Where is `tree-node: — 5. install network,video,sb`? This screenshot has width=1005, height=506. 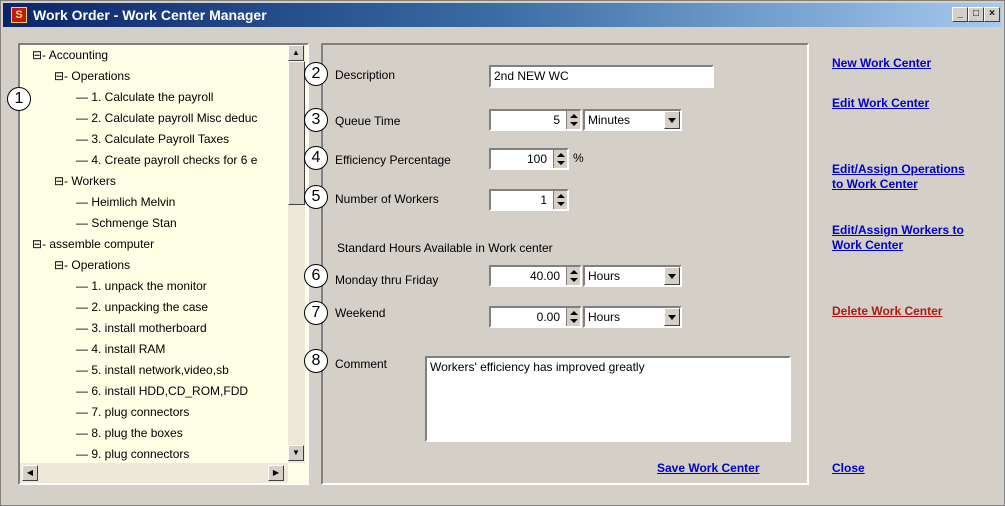 tree-node: — 5. install network,video,sb is located at coordinates (152, 370).